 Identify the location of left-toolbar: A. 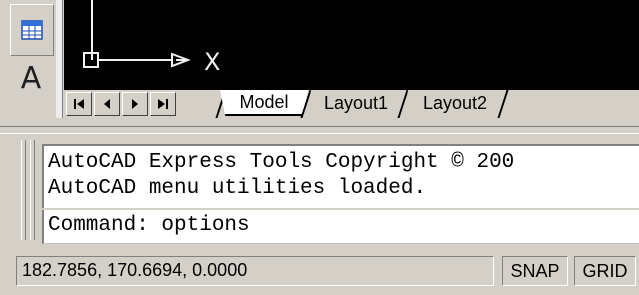
(28, 59).